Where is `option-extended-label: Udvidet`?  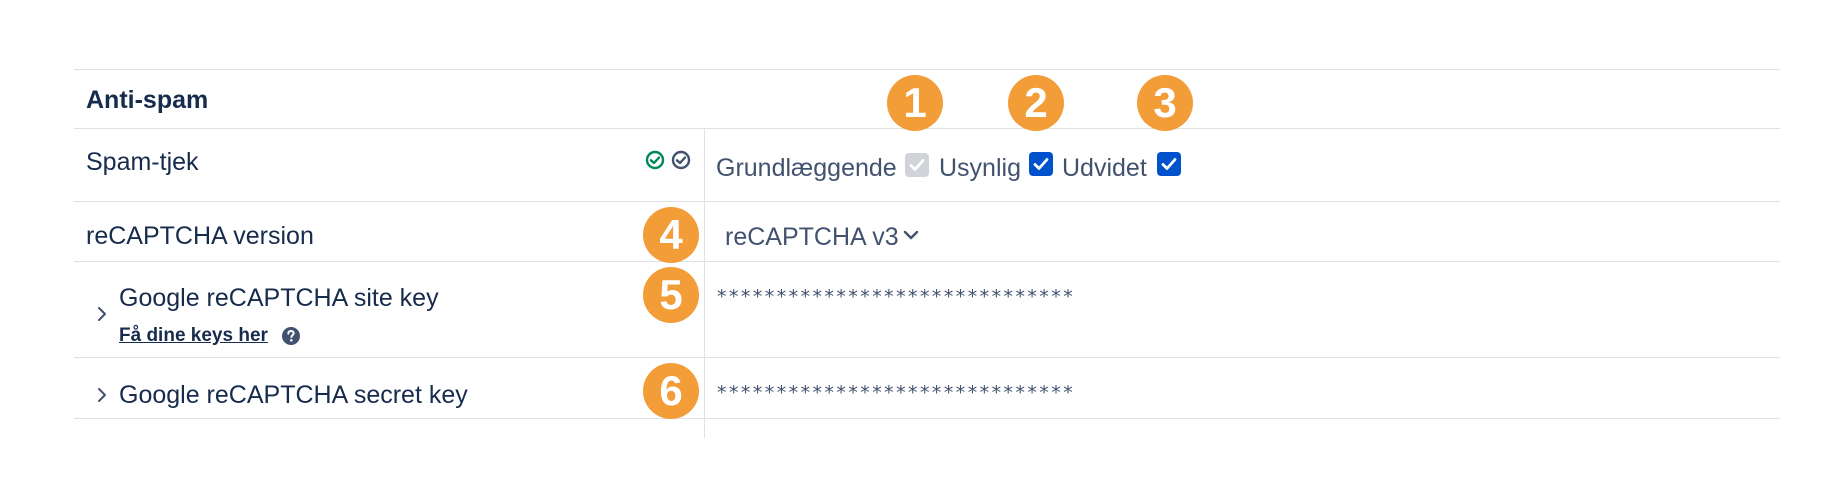
option-extended-label: Udvidet is located at coordinates (1104, 168).